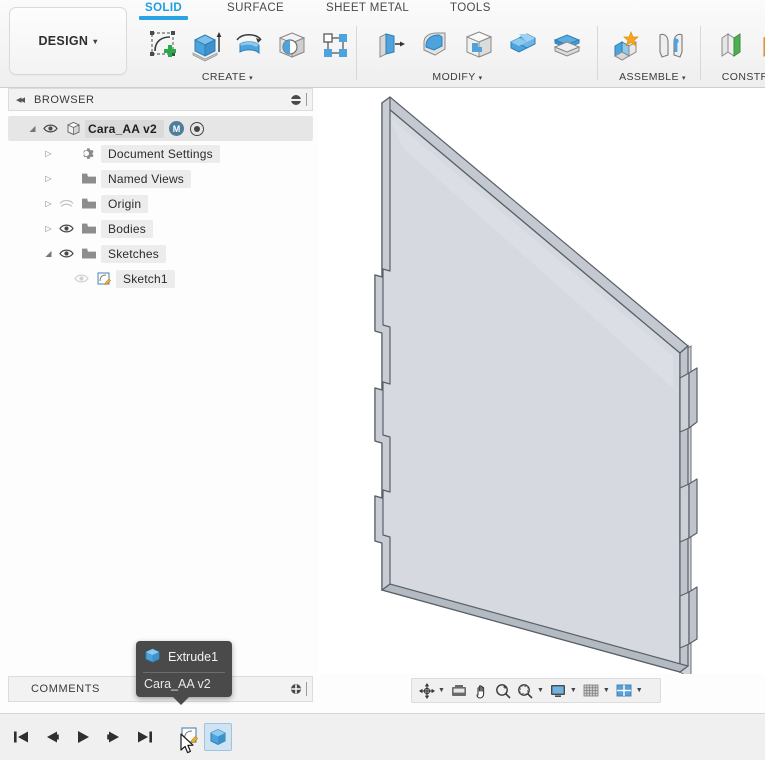 This screenshot has width=765, height=760. I want to click on tree-item-label: Cara_AA v2, so click(124, 128).